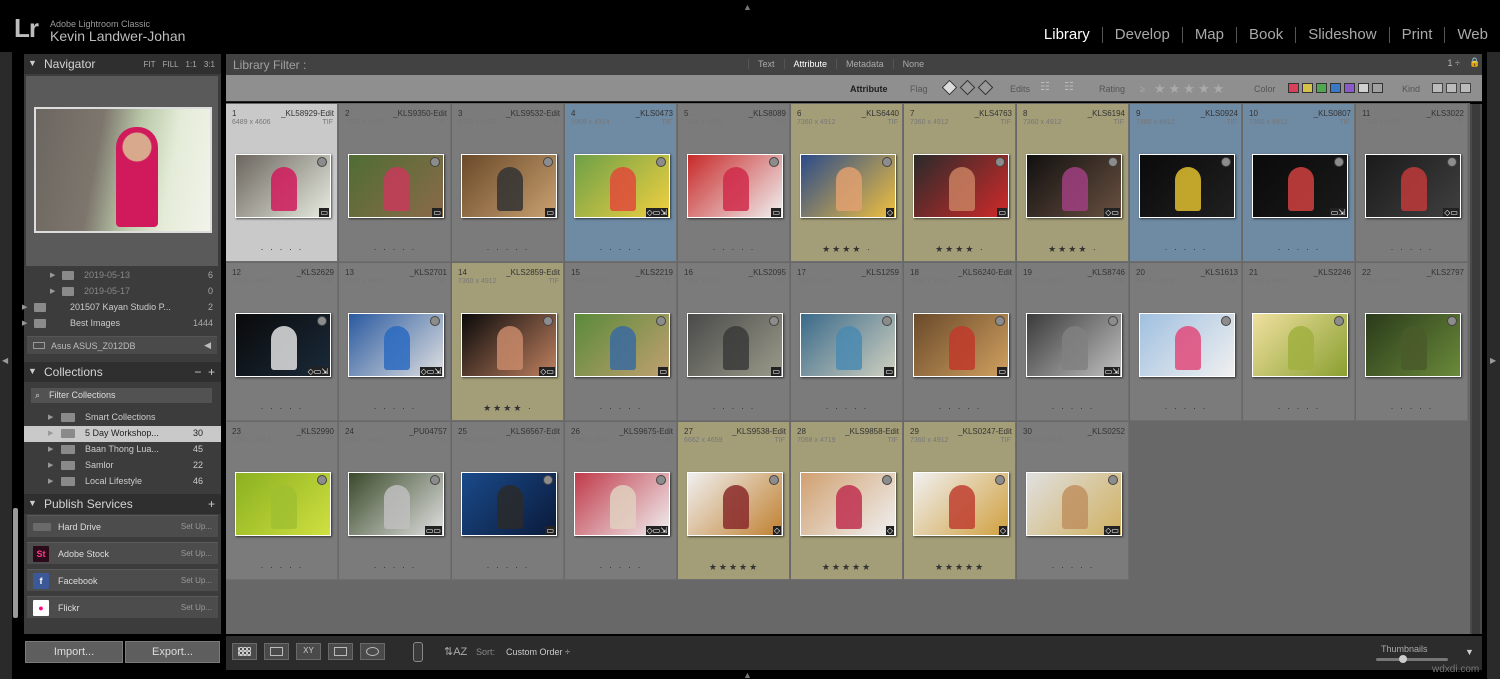  I want to click on folder-row: ▶Best Images1444, so click(122, 324).